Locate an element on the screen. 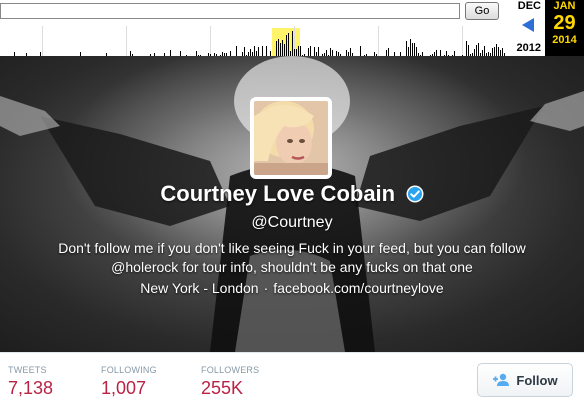 The image size is (584, 410). stat-following: FOLLOWING 1,007 is located at coordinates (129, 382).